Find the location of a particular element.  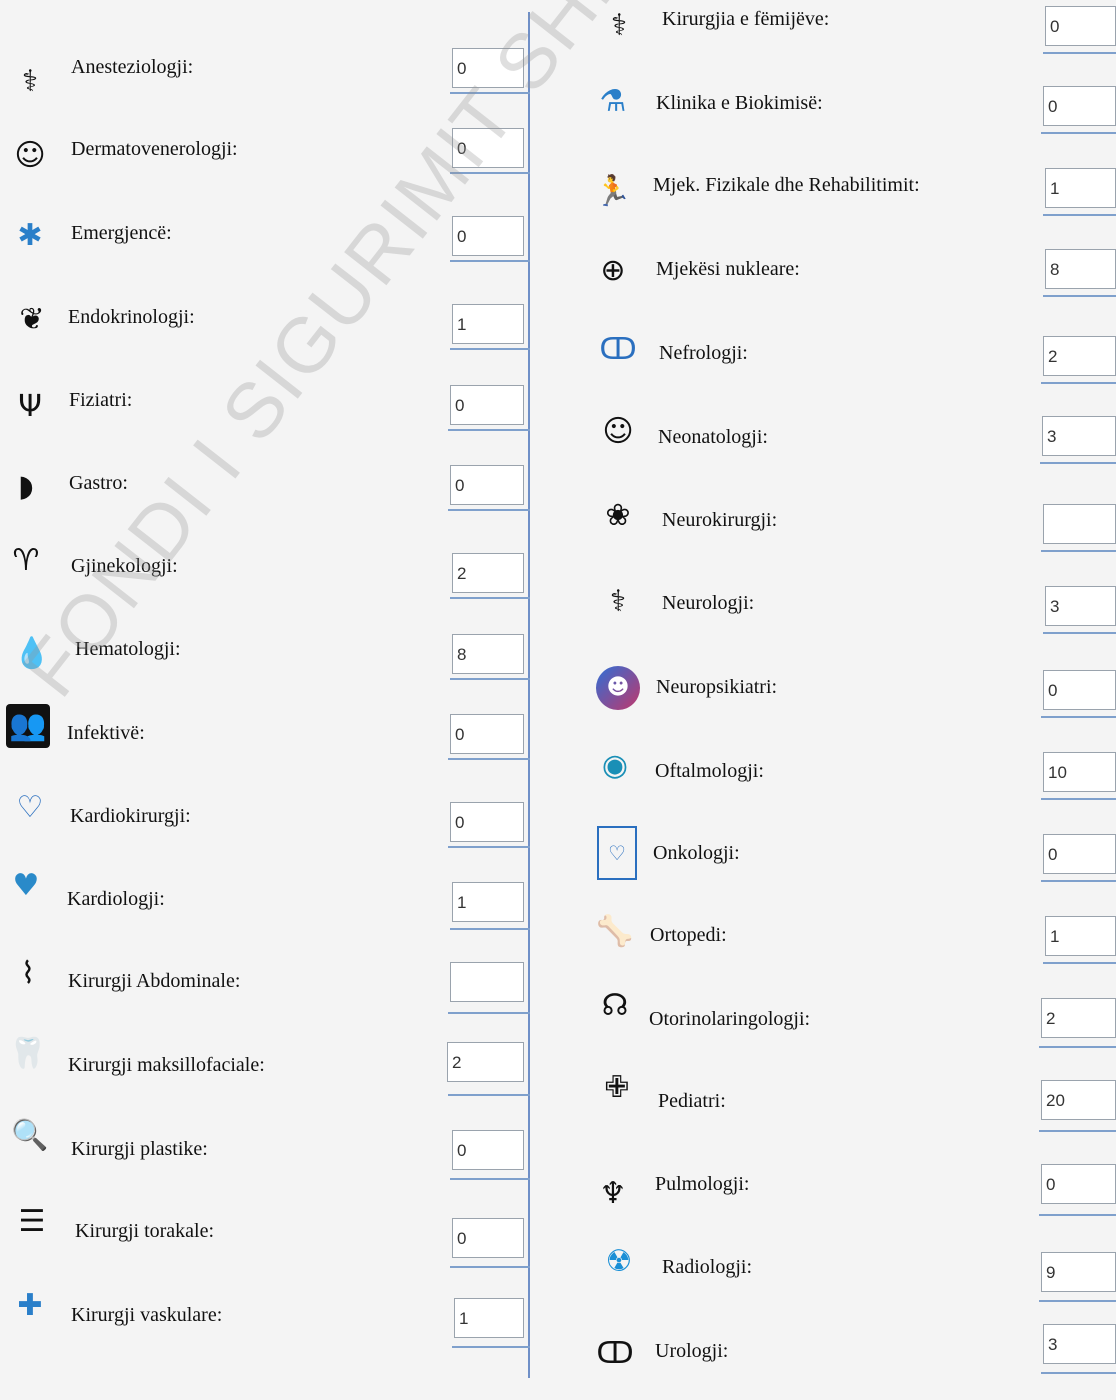

baby-cross-icon: ✙ is located at coordinates (617, 1087).